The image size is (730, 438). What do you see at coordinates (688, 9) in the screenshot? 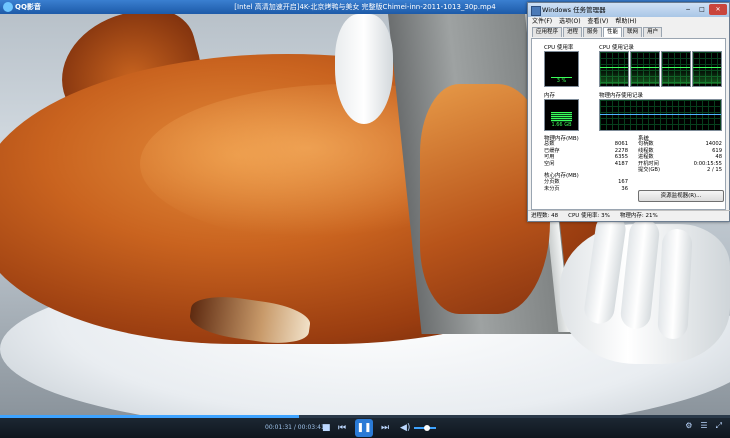
I see `minimize-icon: −` at bounding box center [688, 9].